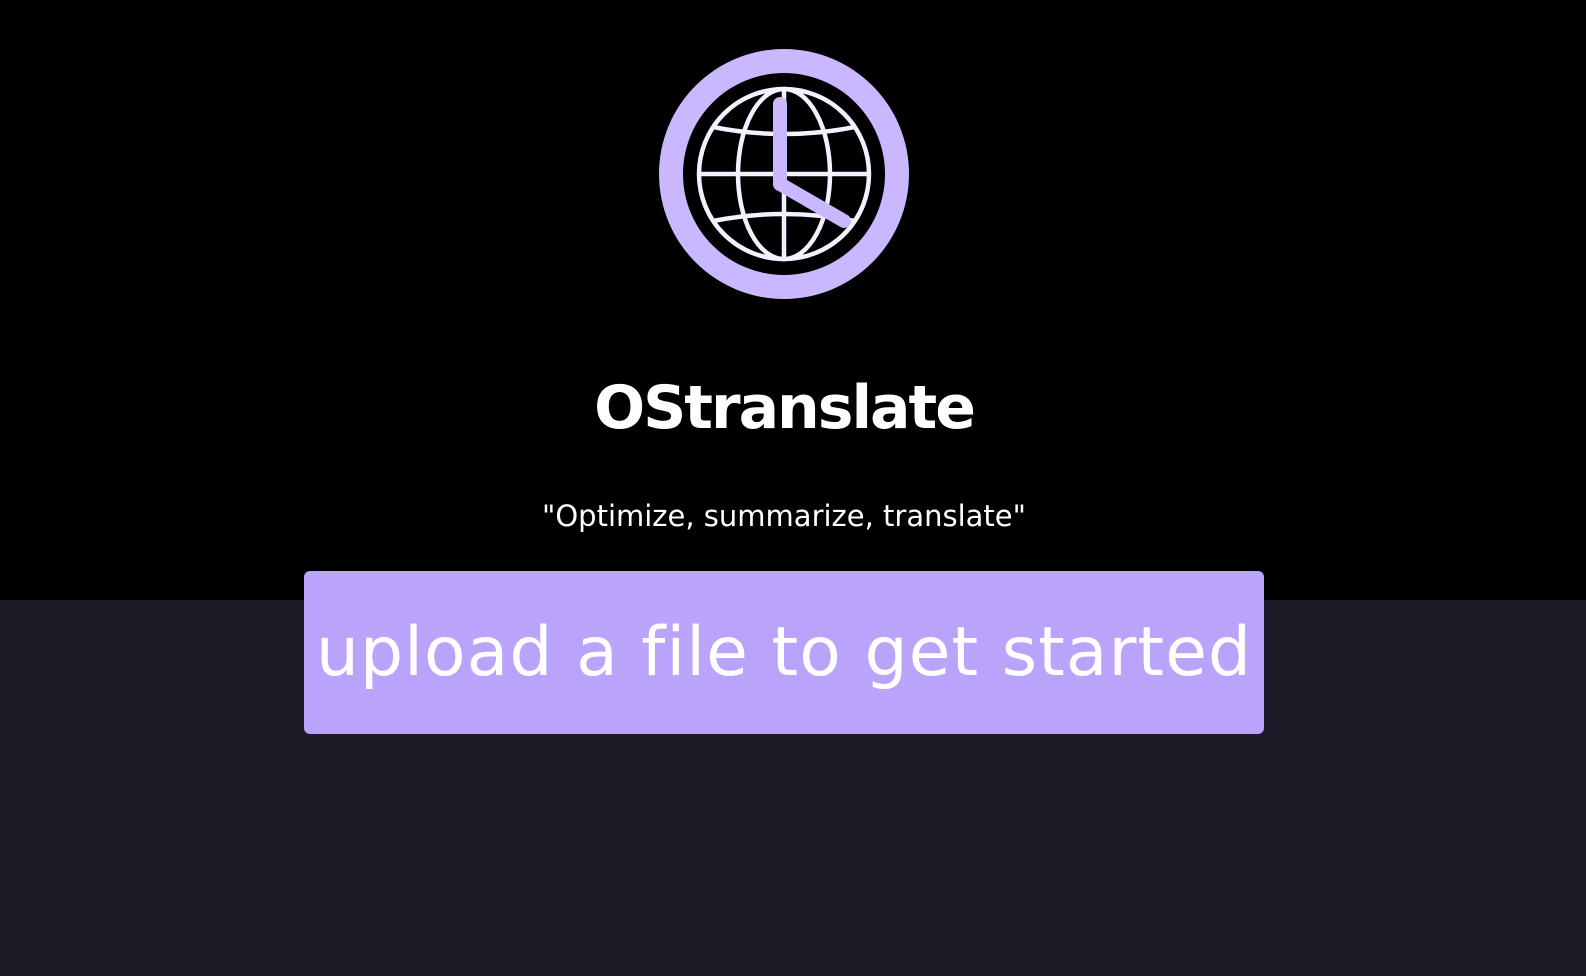  What do you see at coordinates (785, 408) in the screenshot?
I see `app-title: OStranslate` at bounding box center [785, 408].